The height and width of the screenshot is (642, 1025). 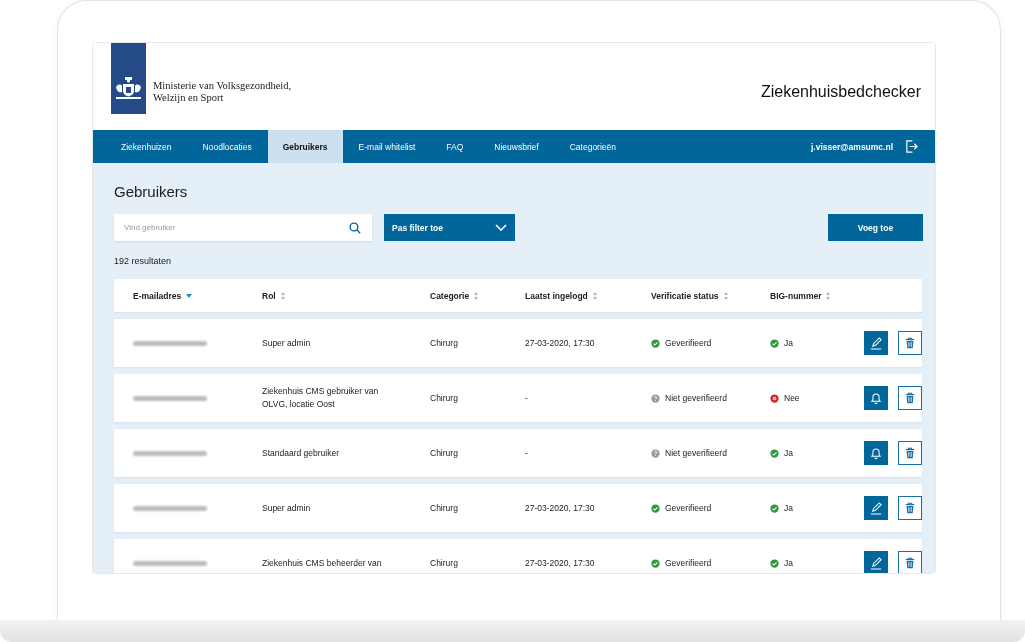 What do you see at coordinates (151, 191) in the screenshot?
I see `page-title: Gebruikers` at bounding box center [151, 191].